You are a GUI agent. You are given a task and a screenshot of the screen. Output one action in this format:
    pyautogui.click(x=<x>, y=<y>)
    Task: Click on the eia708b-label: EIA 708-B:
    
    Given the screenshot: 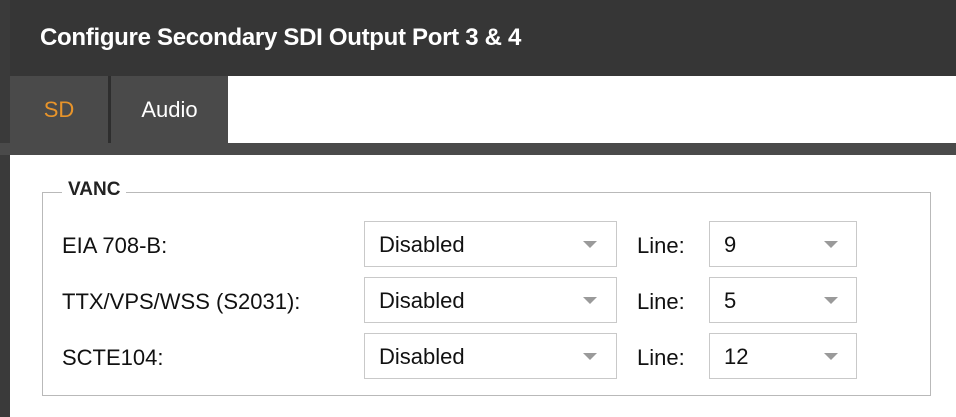 What is the action you would take?
    pyautogui.click(x=115, y=245)
    